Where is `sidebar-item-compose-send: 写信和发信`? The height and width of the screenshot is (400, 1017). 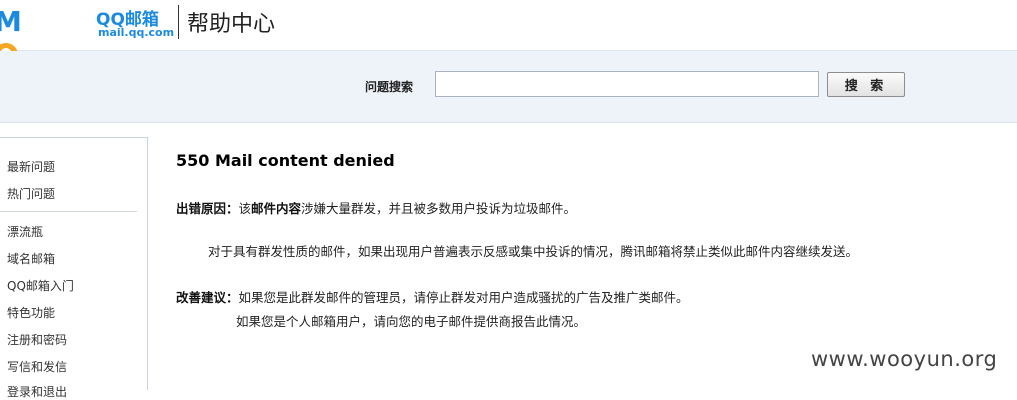 sidebar-item-compose-send: 写信和发信 is located at coordinates (37, 366).